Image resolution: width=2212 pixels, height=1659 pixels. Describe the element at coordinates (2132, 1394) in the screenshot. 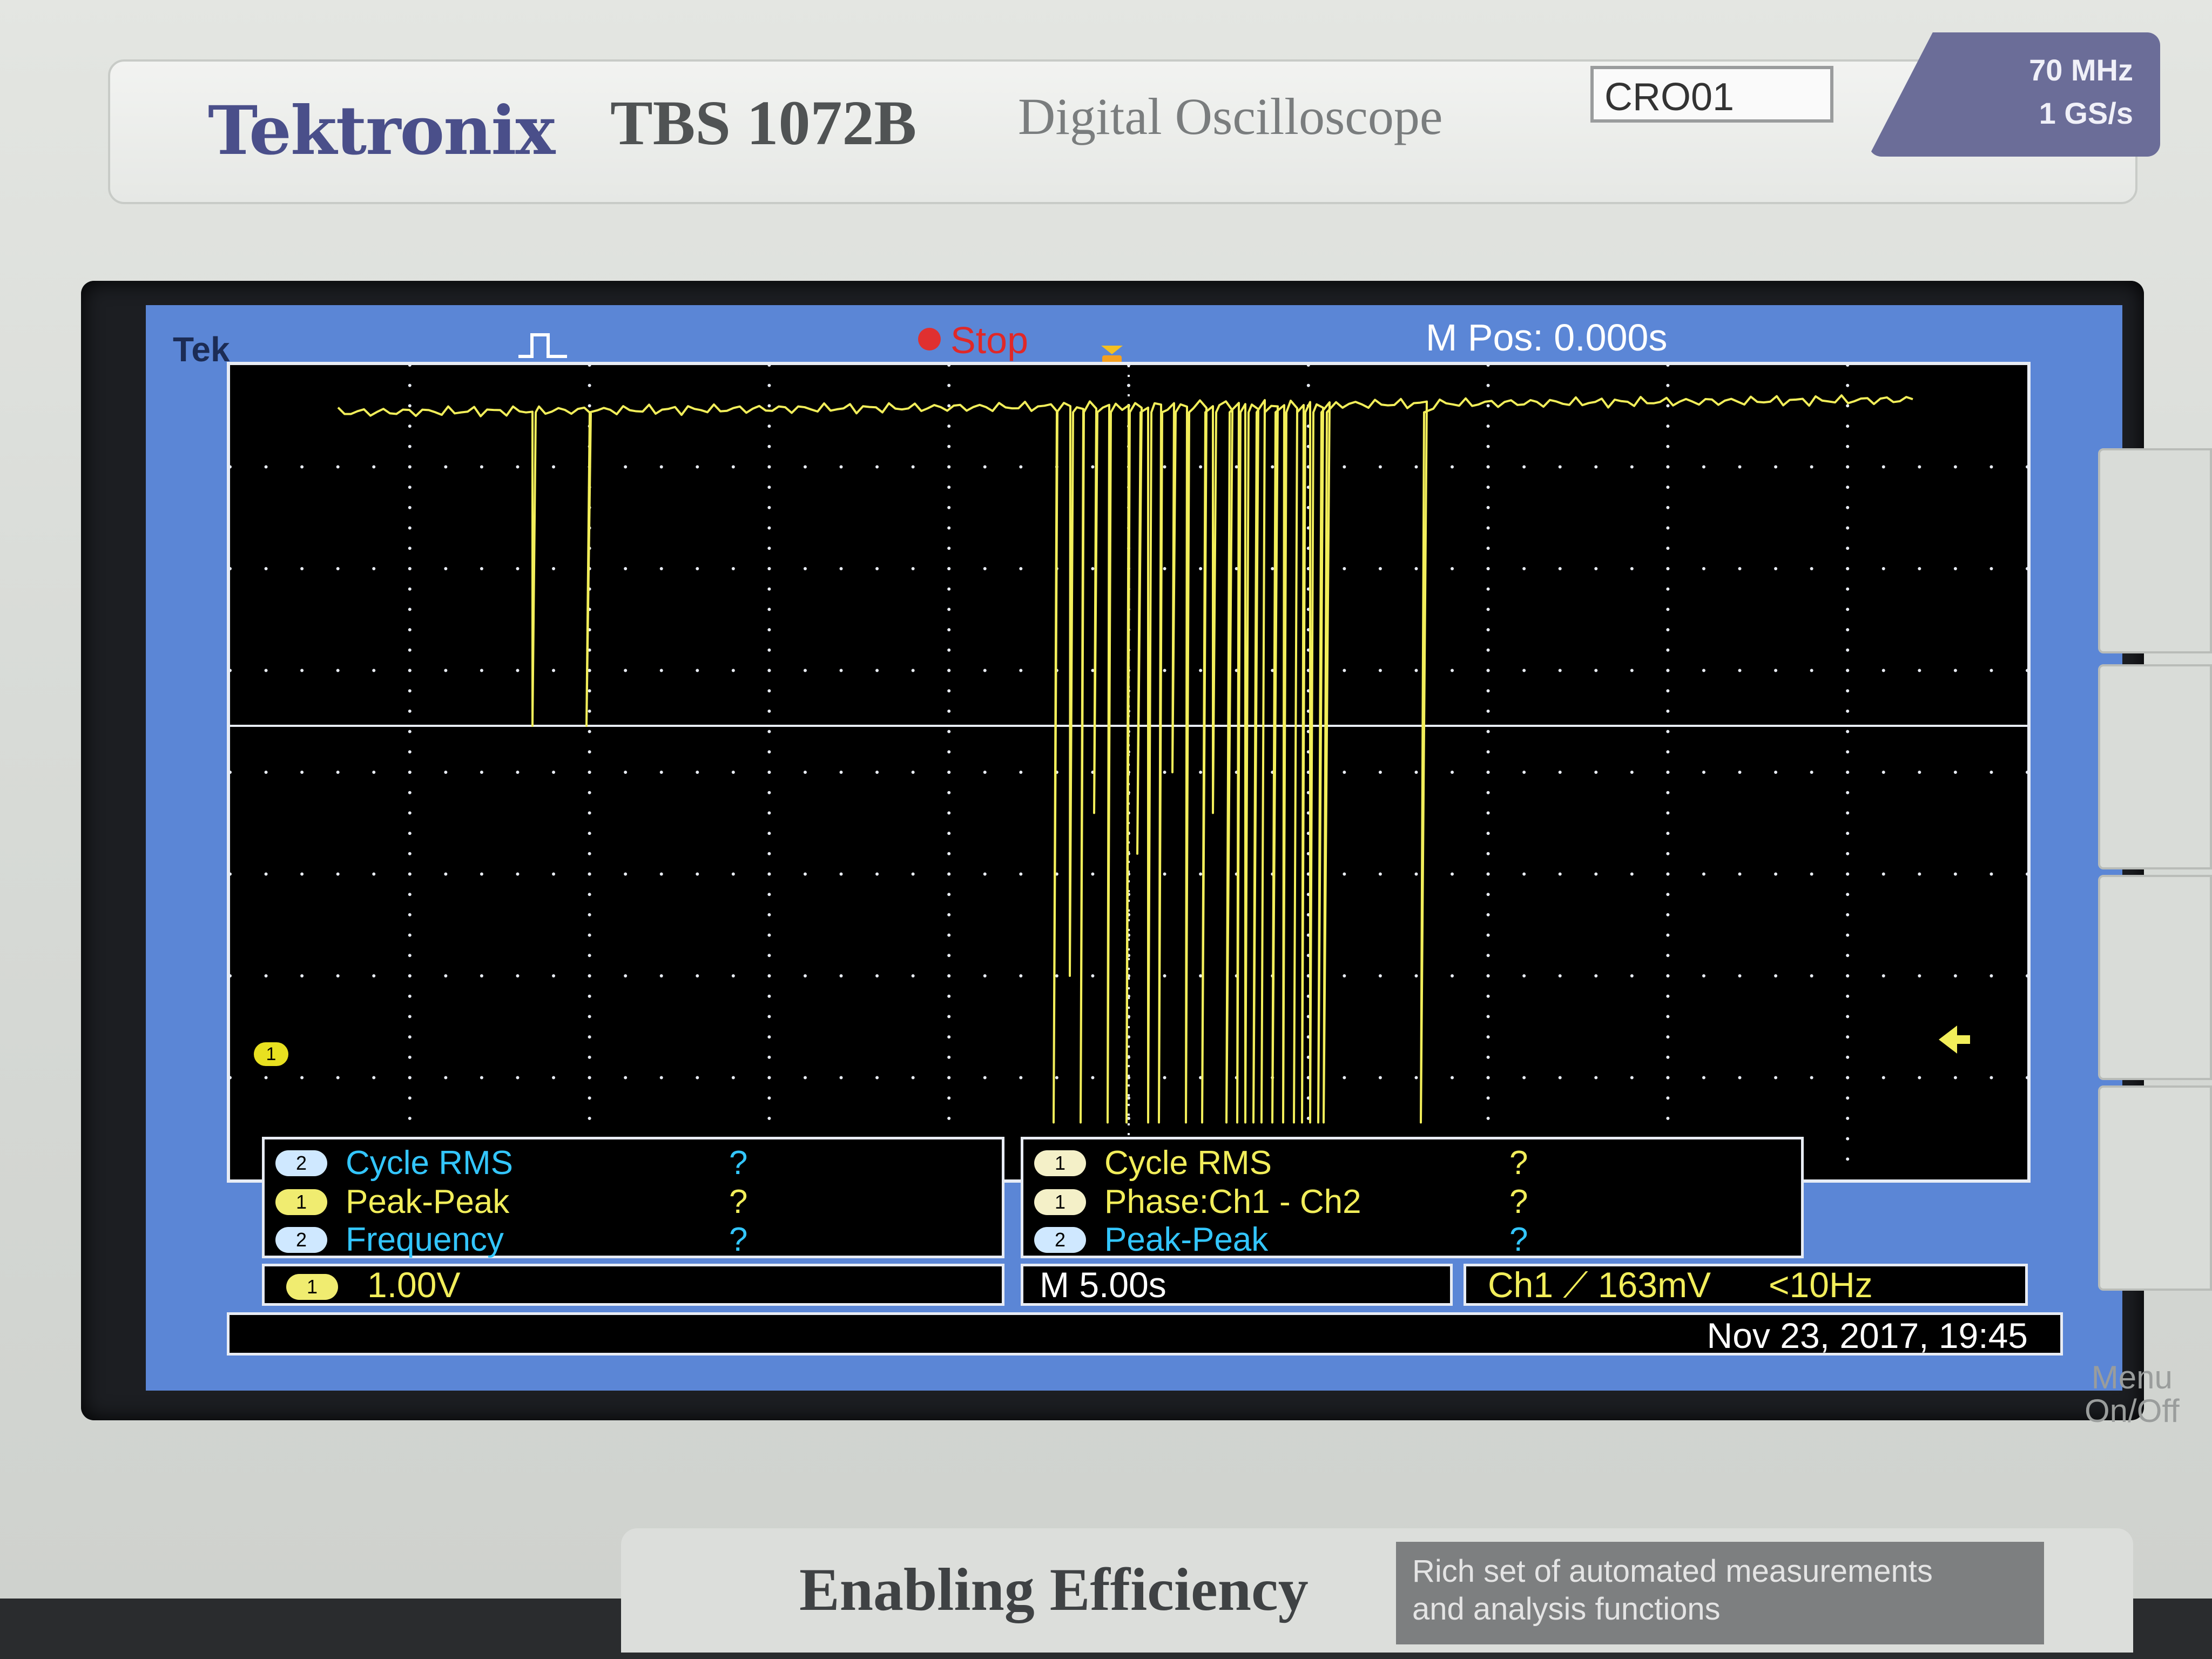

I see `menu-onoff-button: Menu On/Off` at that location.